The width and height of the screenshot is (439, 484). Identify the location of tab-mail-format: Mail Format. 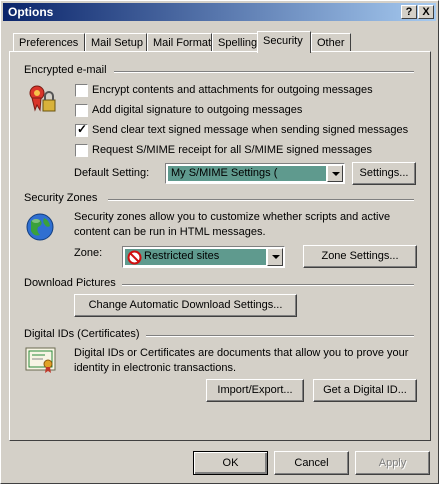
(179, 42).